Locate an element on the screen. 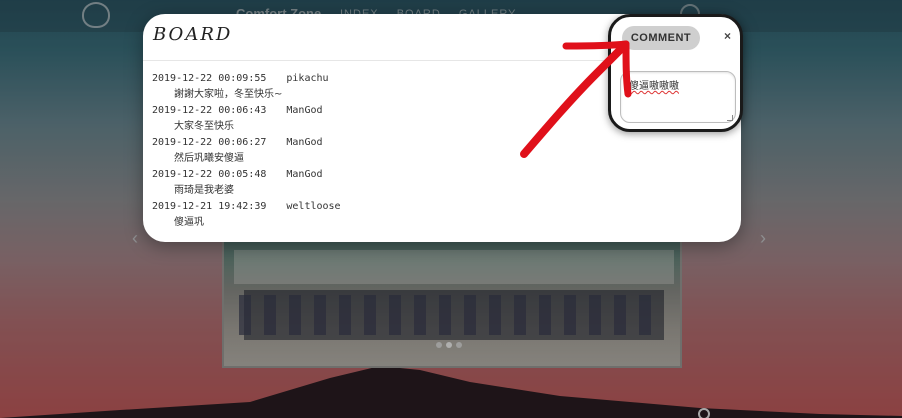 The width and height of the screenshot is (902, 418). entry-message: 然后巩曦安傻逼 is located at coordinates (209, 158).